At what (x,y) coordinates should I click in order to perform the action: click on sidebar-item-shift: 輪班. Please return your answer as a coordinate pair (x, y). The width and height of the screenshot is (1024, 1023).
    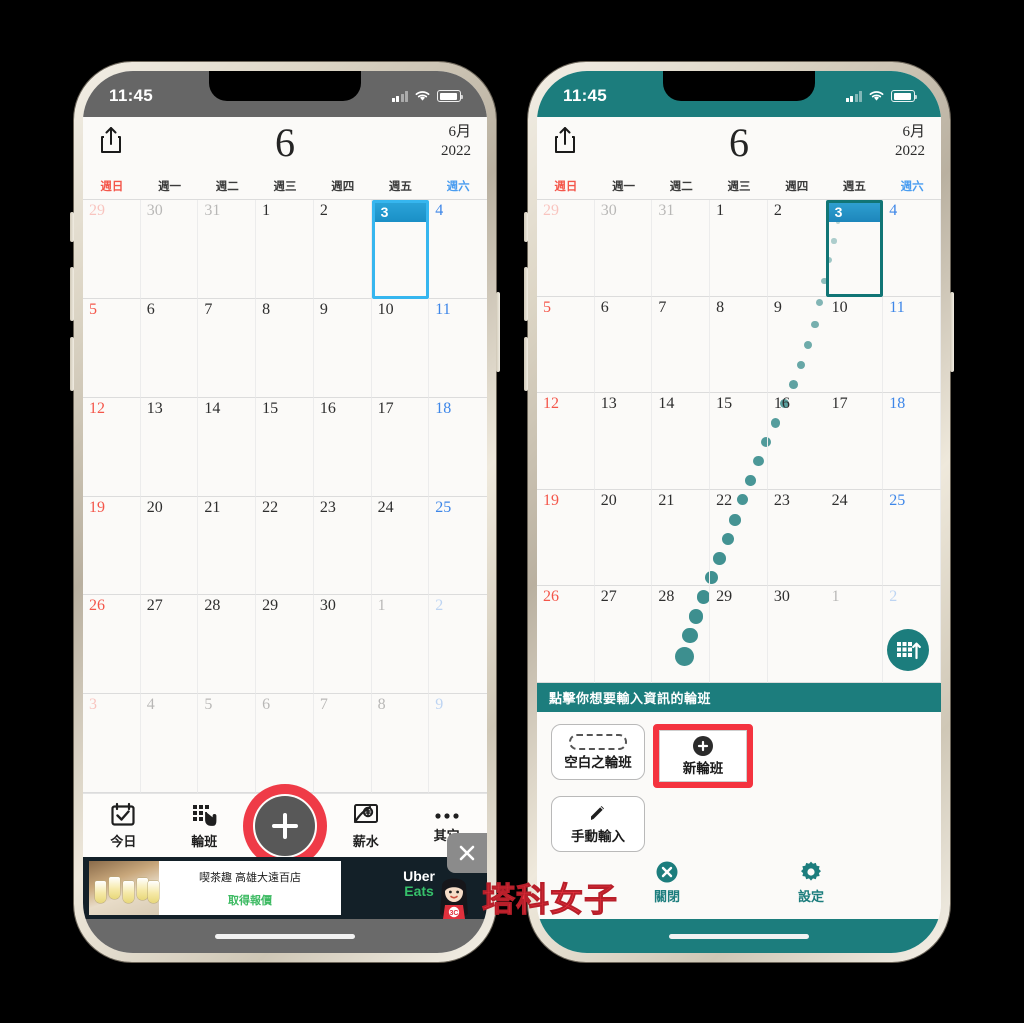
    Looking at the image, I should click on (204, 826).